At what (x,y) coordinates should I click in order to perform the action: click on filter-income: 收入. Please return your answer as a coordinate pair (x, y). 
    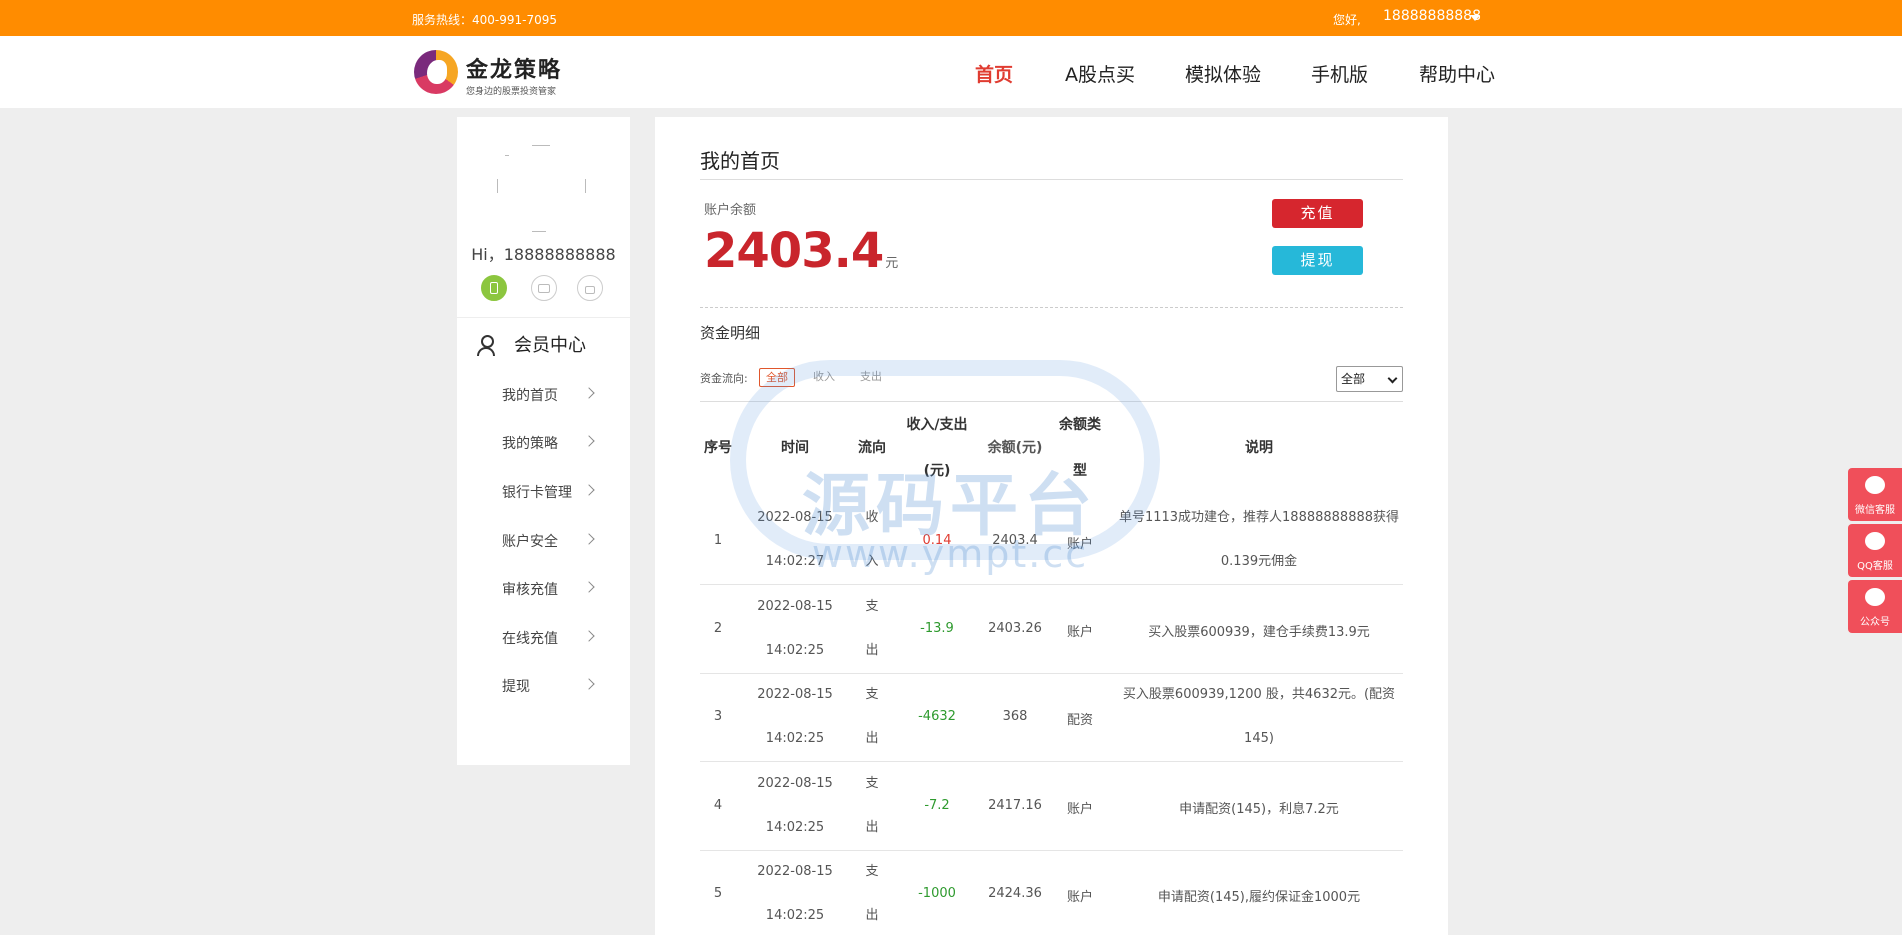
    Looking at the image, I should click on (824, 376).